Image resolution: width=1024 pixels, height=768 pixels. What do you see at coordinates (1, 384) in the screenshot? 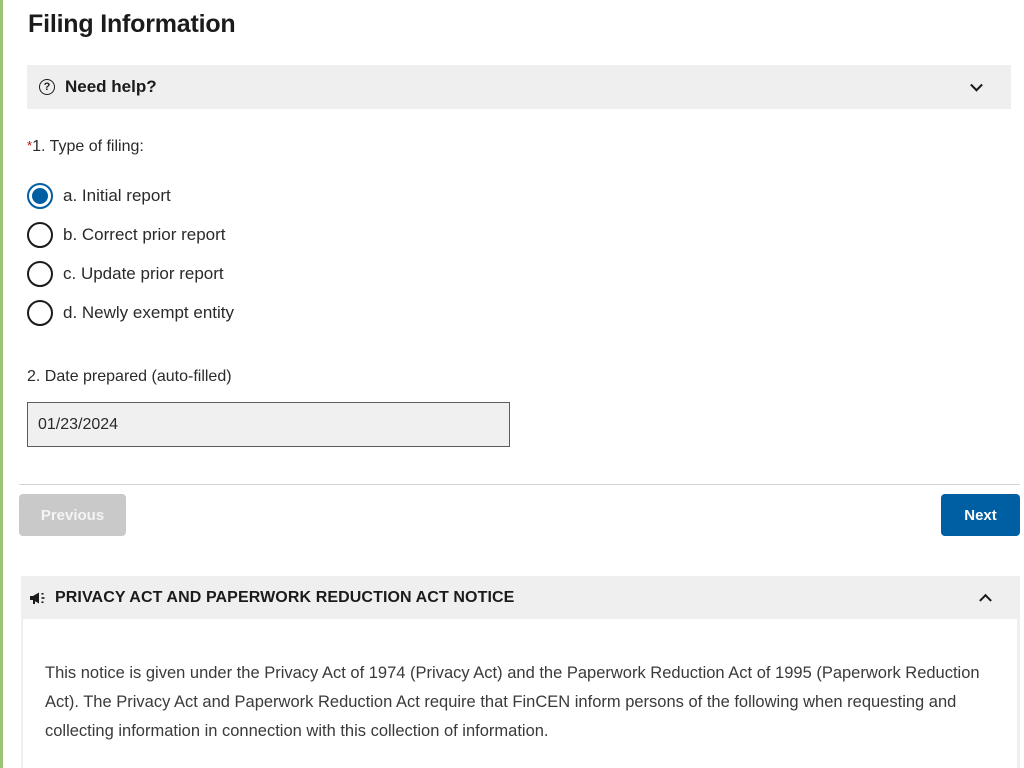
I see `left-border-rule` at bounding box center [1, 384].